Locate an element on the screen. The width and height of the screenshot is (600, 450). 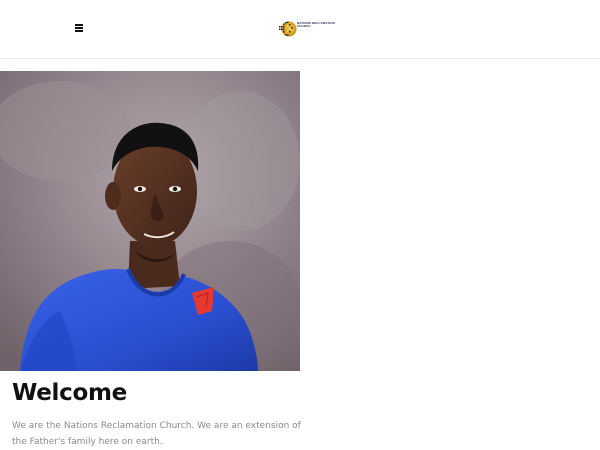
hamburger-menu-icon is located at coordinates (79, 28).